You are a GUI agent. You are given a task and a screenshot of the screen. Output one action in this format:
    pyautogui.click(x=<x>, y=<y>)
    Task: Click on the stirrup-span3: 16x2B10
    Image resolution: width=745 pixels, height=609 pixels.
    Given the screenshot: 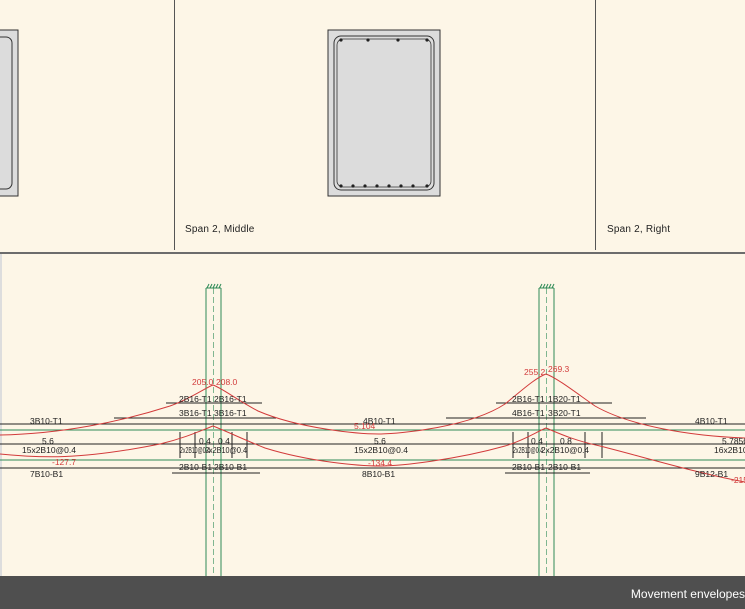 What is the action you would take?
    pyautogui.click(x=729, y=450)
    